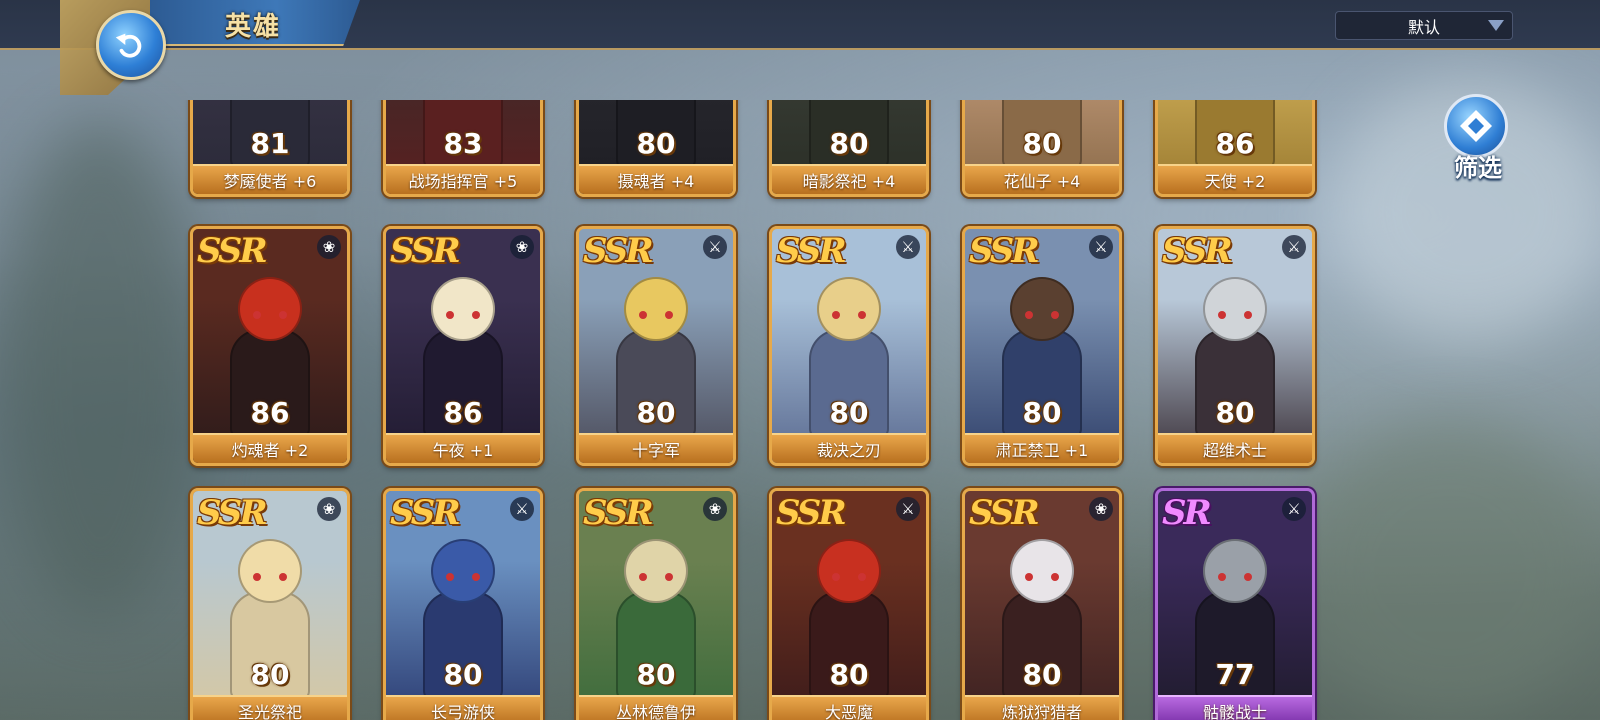 The height and width of the screenshot is (720, 1600). I want to click on hero-card: SSR ⚔ 80 大恶魔, so click(849, 604).